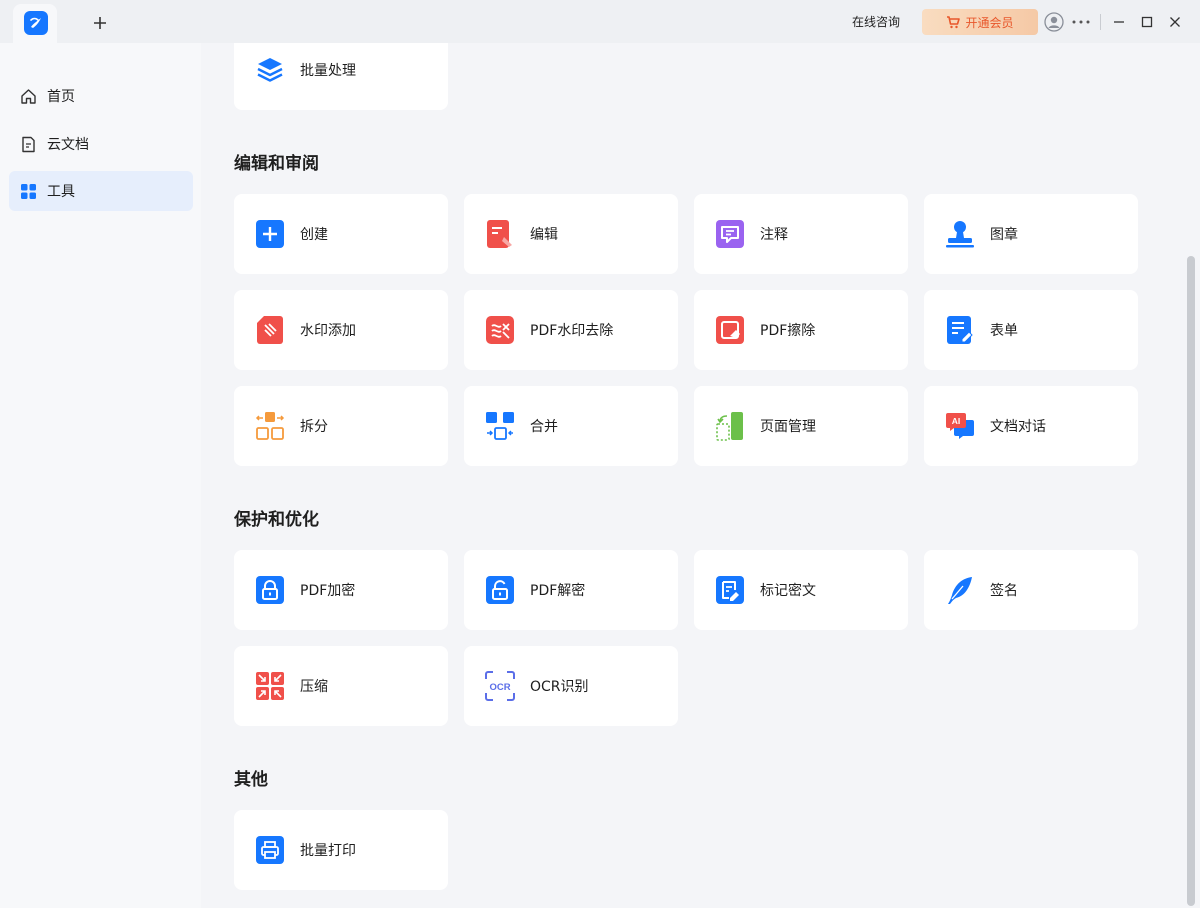 This screenshot has width=1200, height=908. Describe the element at coordinates (314, 235) in the screenshot. I see `tool-card-label: 创建` at that location.